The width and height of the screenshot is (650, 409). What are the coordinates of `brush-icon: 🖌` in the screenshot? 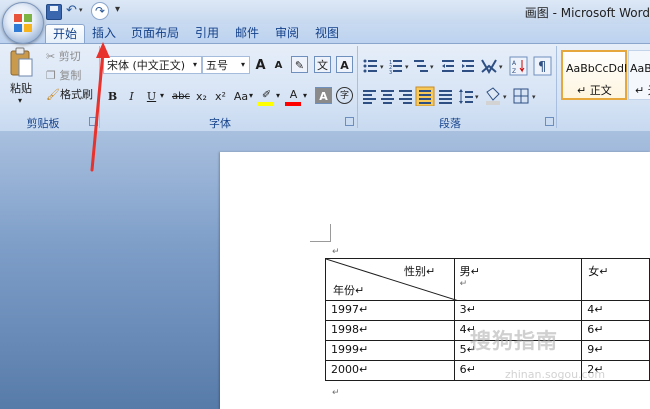 It's located at (53, 94).